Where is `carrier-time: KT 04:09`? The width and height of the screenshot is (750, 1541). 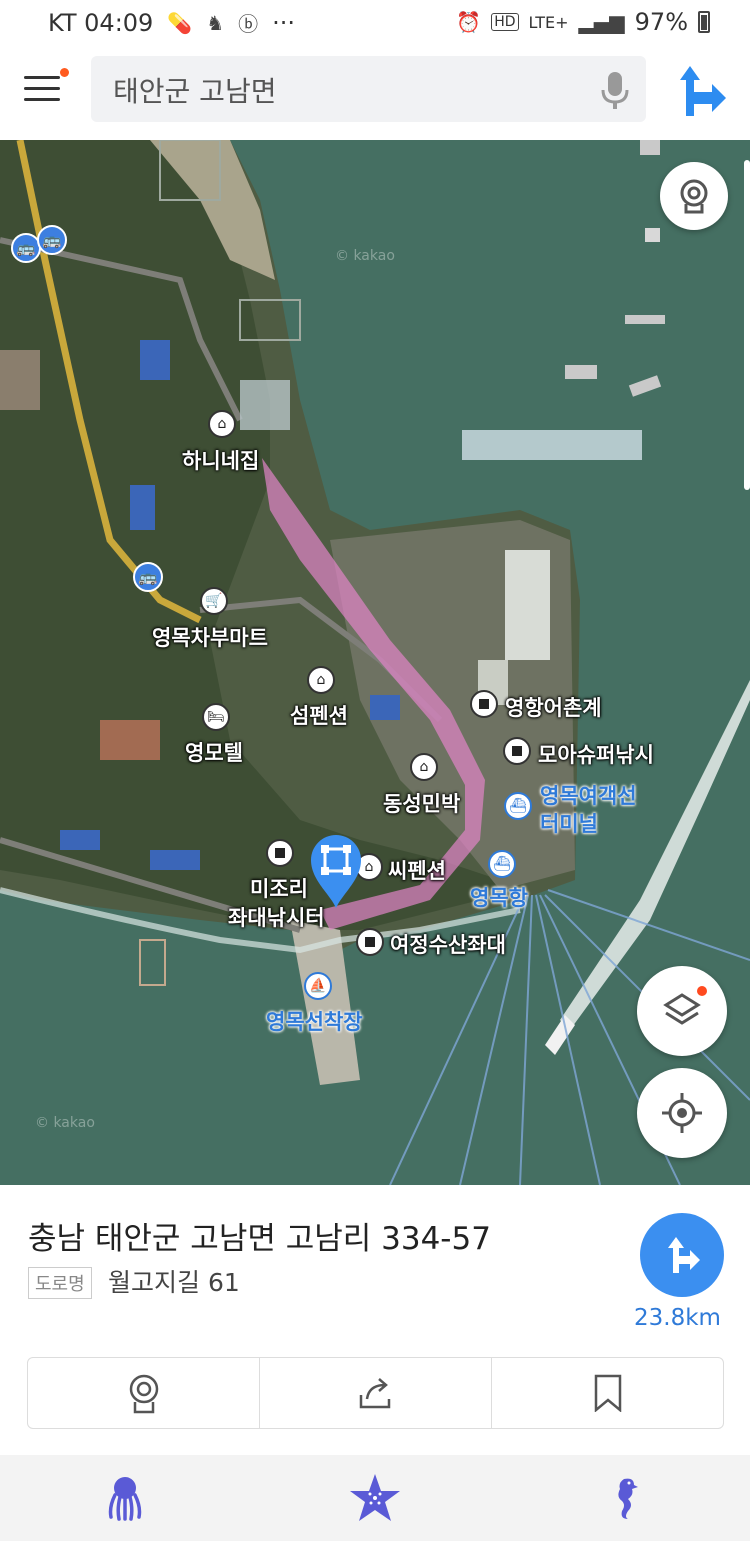 carrier-time: KT 04:09 is located at coordinates (101, 22).